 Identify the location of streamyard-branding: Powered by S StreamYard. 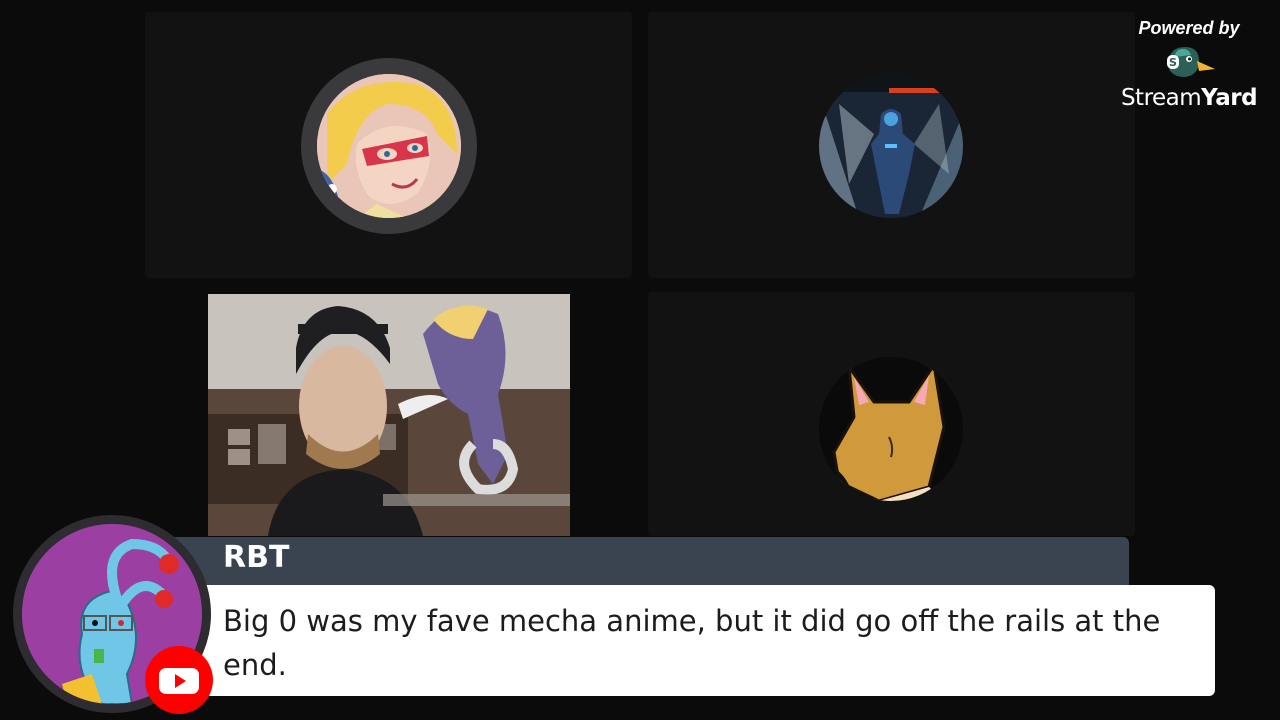
(1189, 64).